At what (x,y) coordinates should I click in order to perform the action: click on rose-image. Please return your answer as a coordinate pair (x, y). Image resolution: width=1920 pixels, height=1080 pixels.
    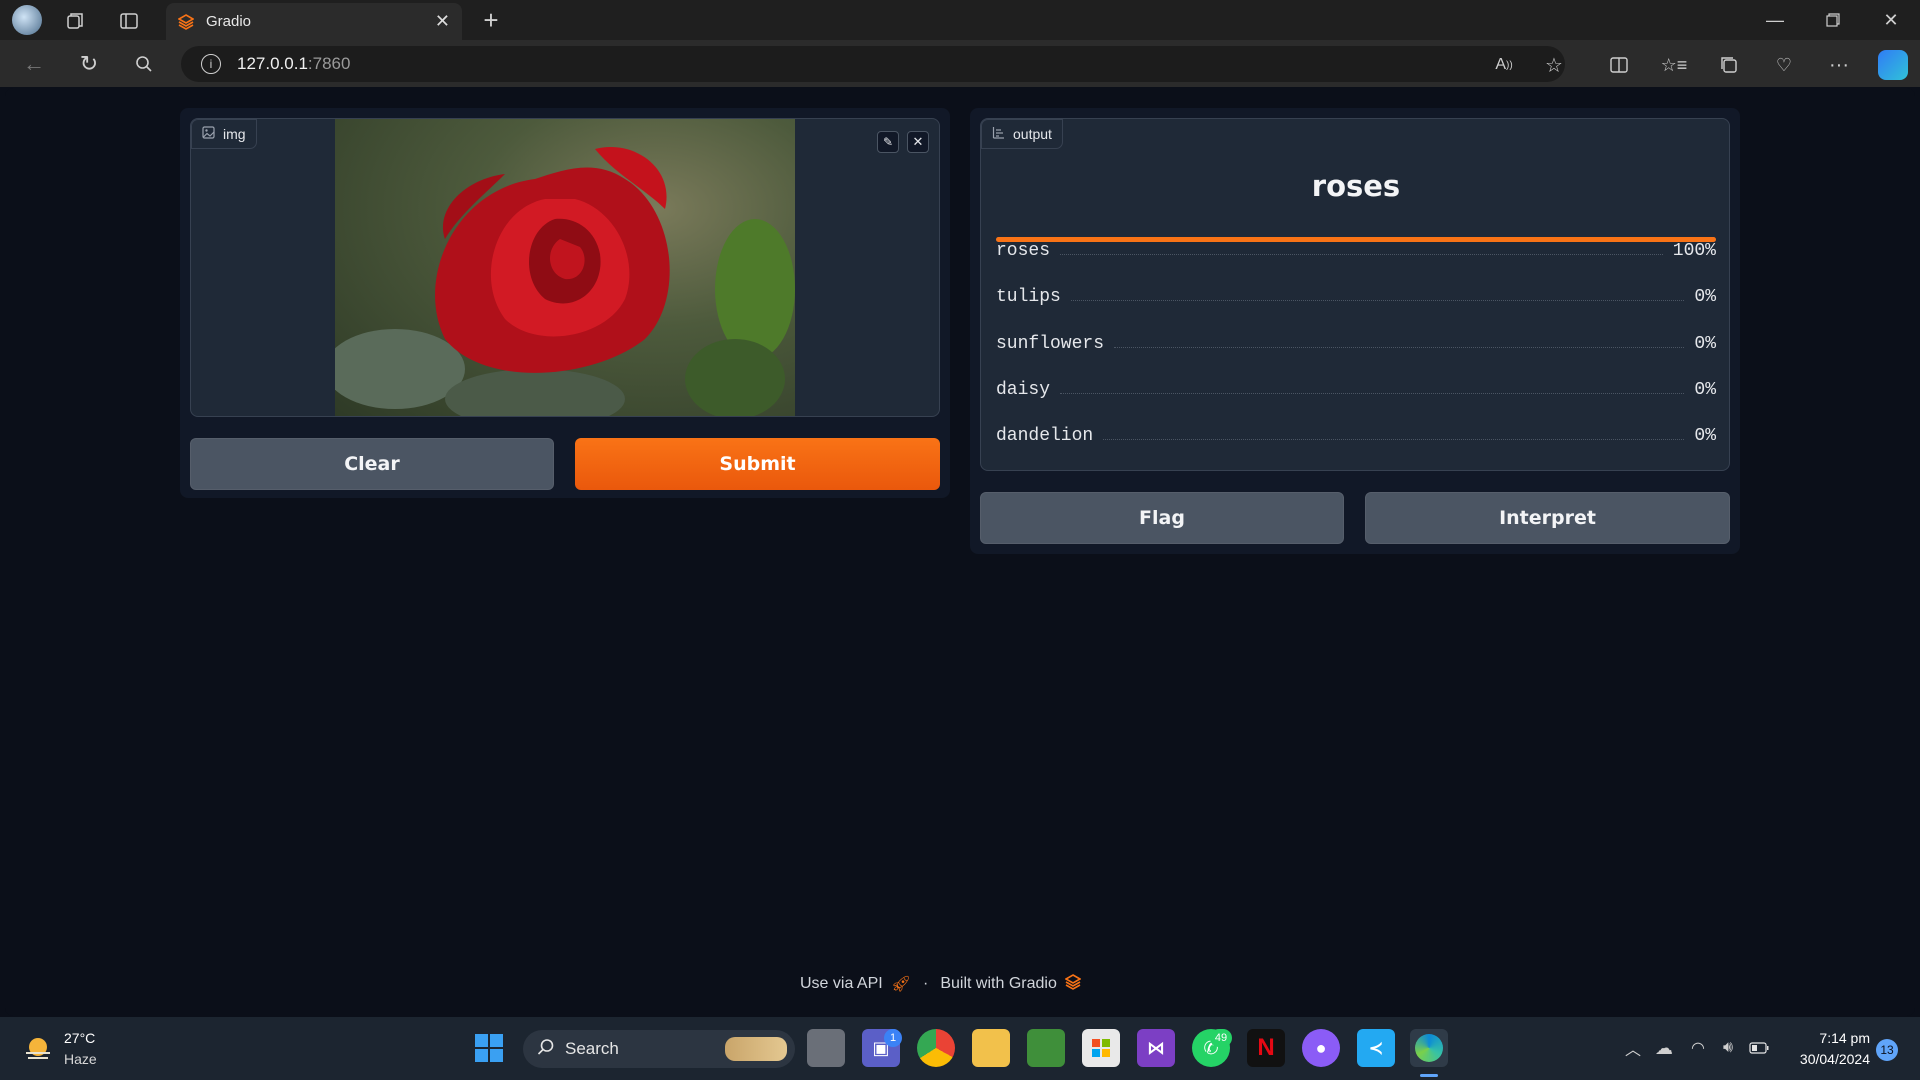
    Looking at the image, I should click on (565, 267).